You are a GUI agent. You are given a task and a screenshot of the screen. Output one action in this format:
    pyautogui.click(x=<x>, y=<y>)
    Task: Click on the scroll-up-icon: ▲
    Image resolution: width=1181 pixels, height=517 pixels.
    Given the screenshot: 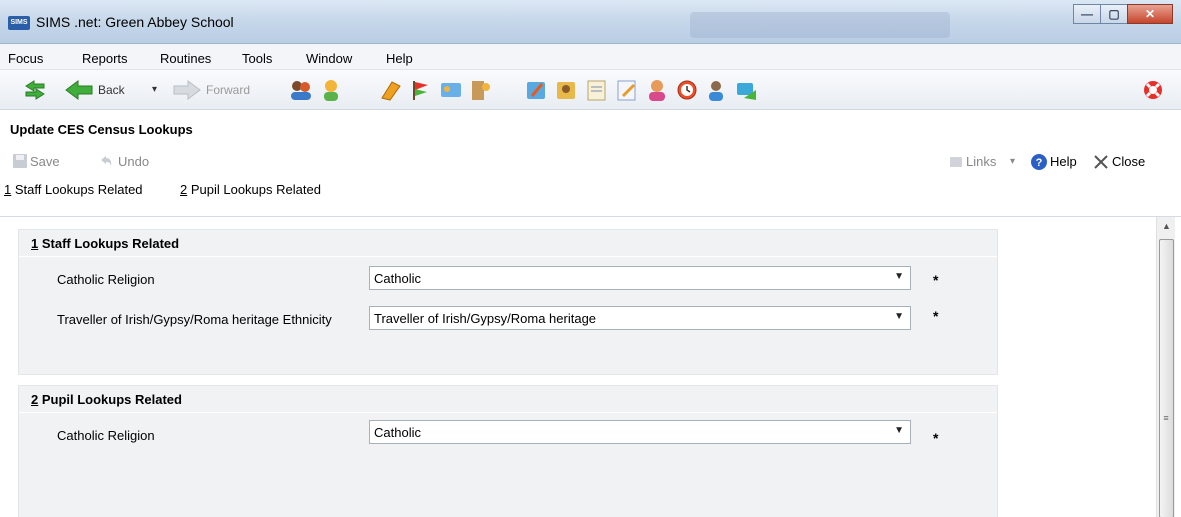 What is the action you would take?
    pyautogui.click(x=1166, y=226)
    